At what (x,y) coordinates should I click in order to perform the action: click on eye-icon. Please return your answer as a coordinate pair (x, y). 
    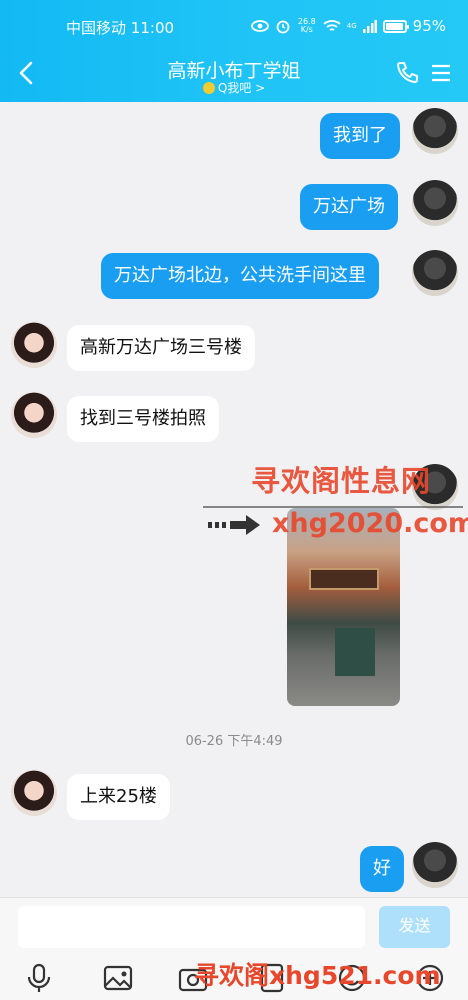
    Looking at the image, I should click on (259, 26).